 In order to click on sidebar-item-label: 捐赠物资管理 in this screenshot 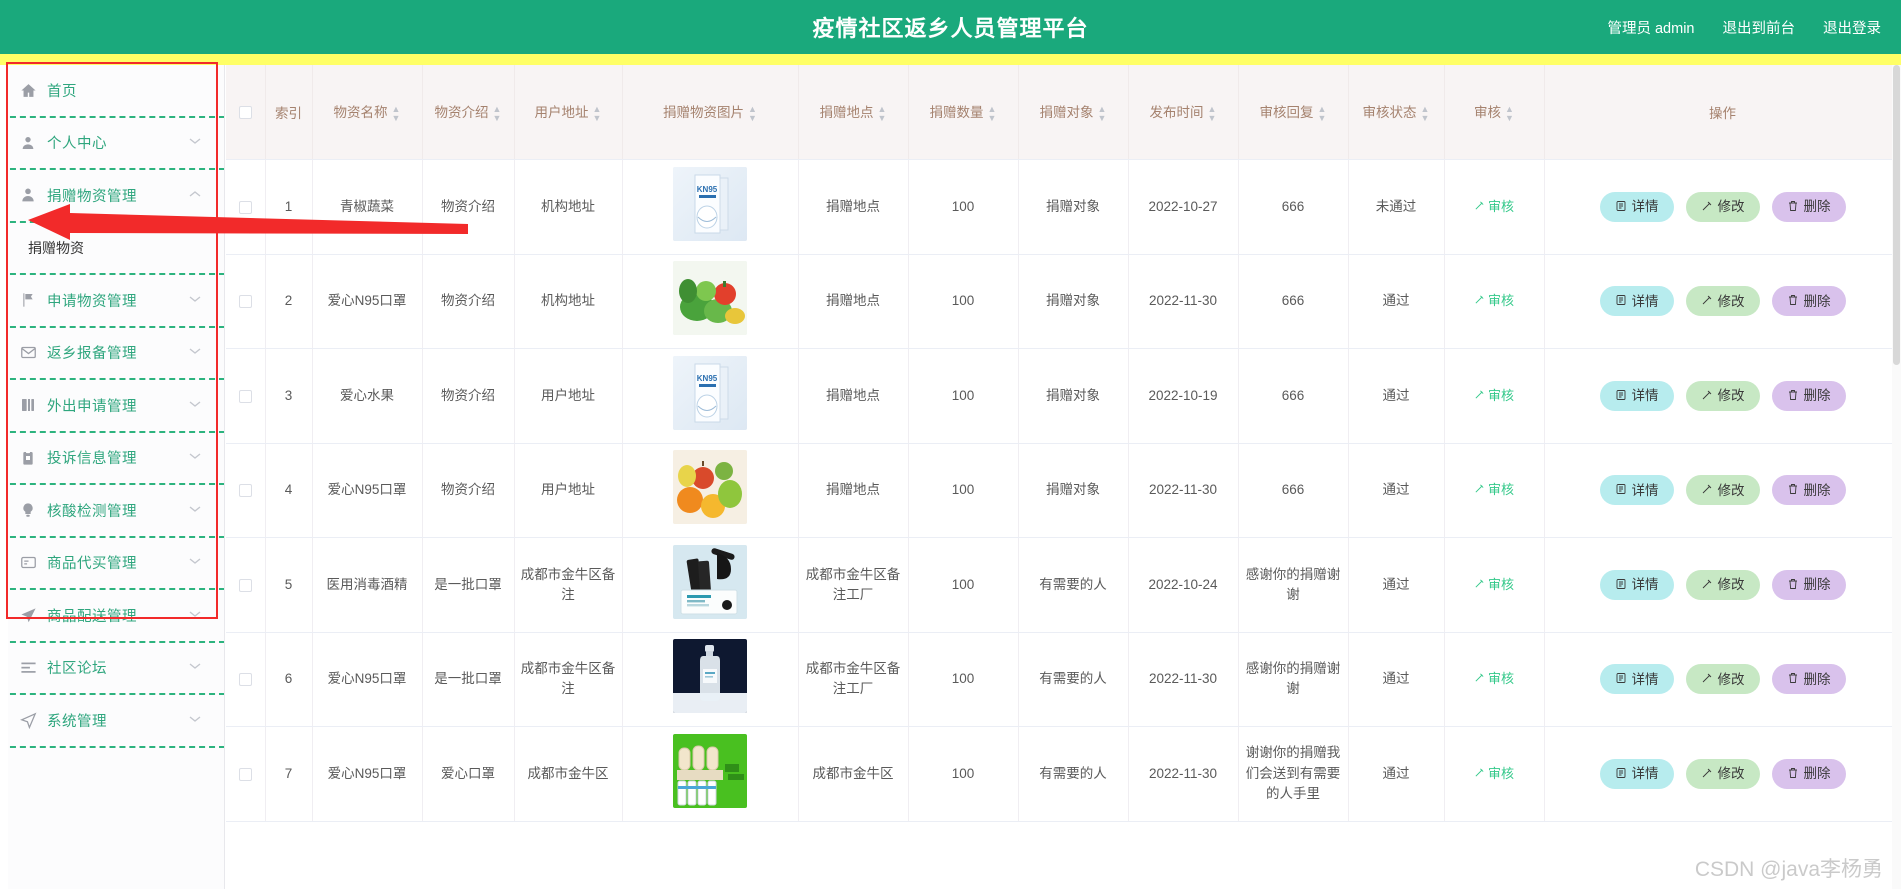, I will do `click(92, 196)`.